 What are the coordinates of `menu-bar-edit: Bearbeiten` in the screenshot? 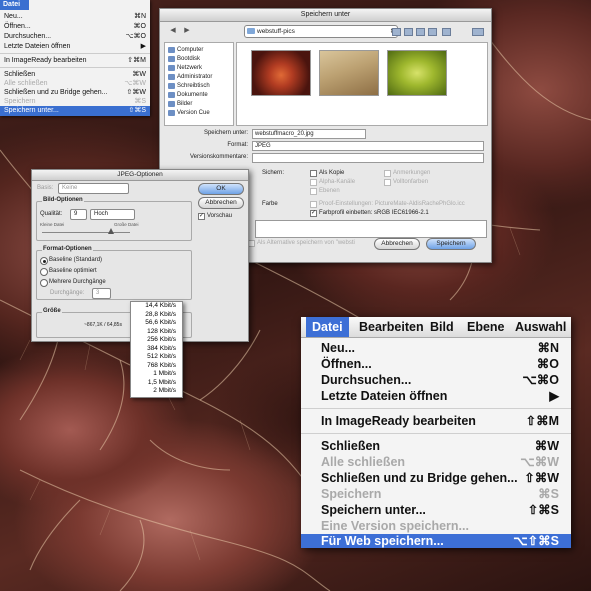 It's located at (391, 327).